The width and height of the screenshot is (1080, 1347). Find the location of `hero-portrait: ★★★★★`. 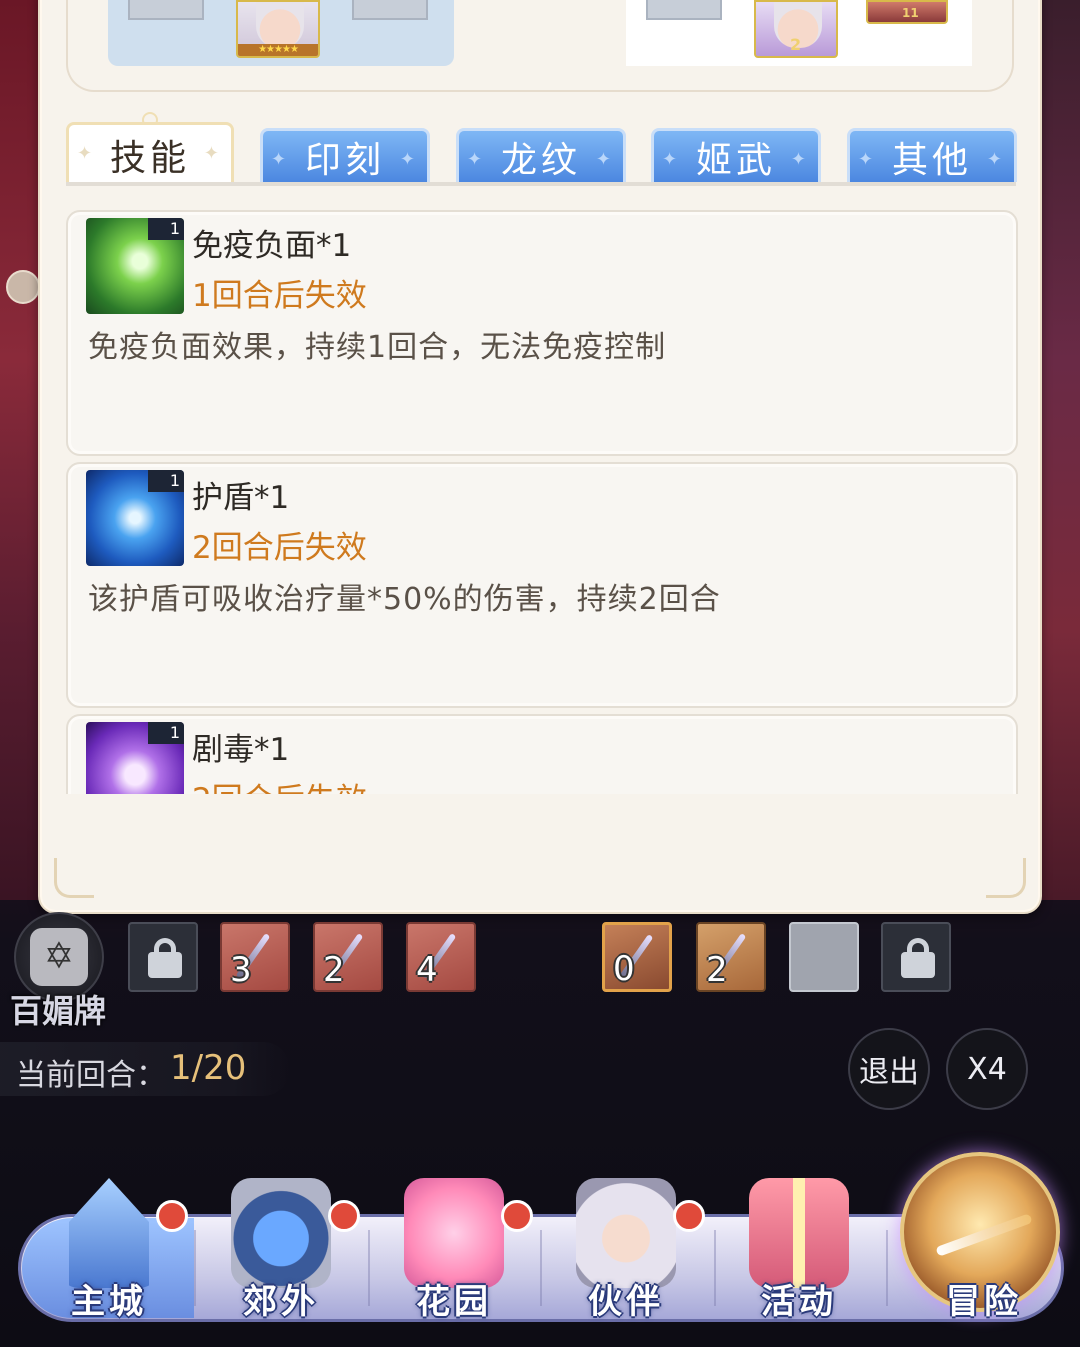

hero-portrait: ★★★★★ is located at coordinates (278, 29).